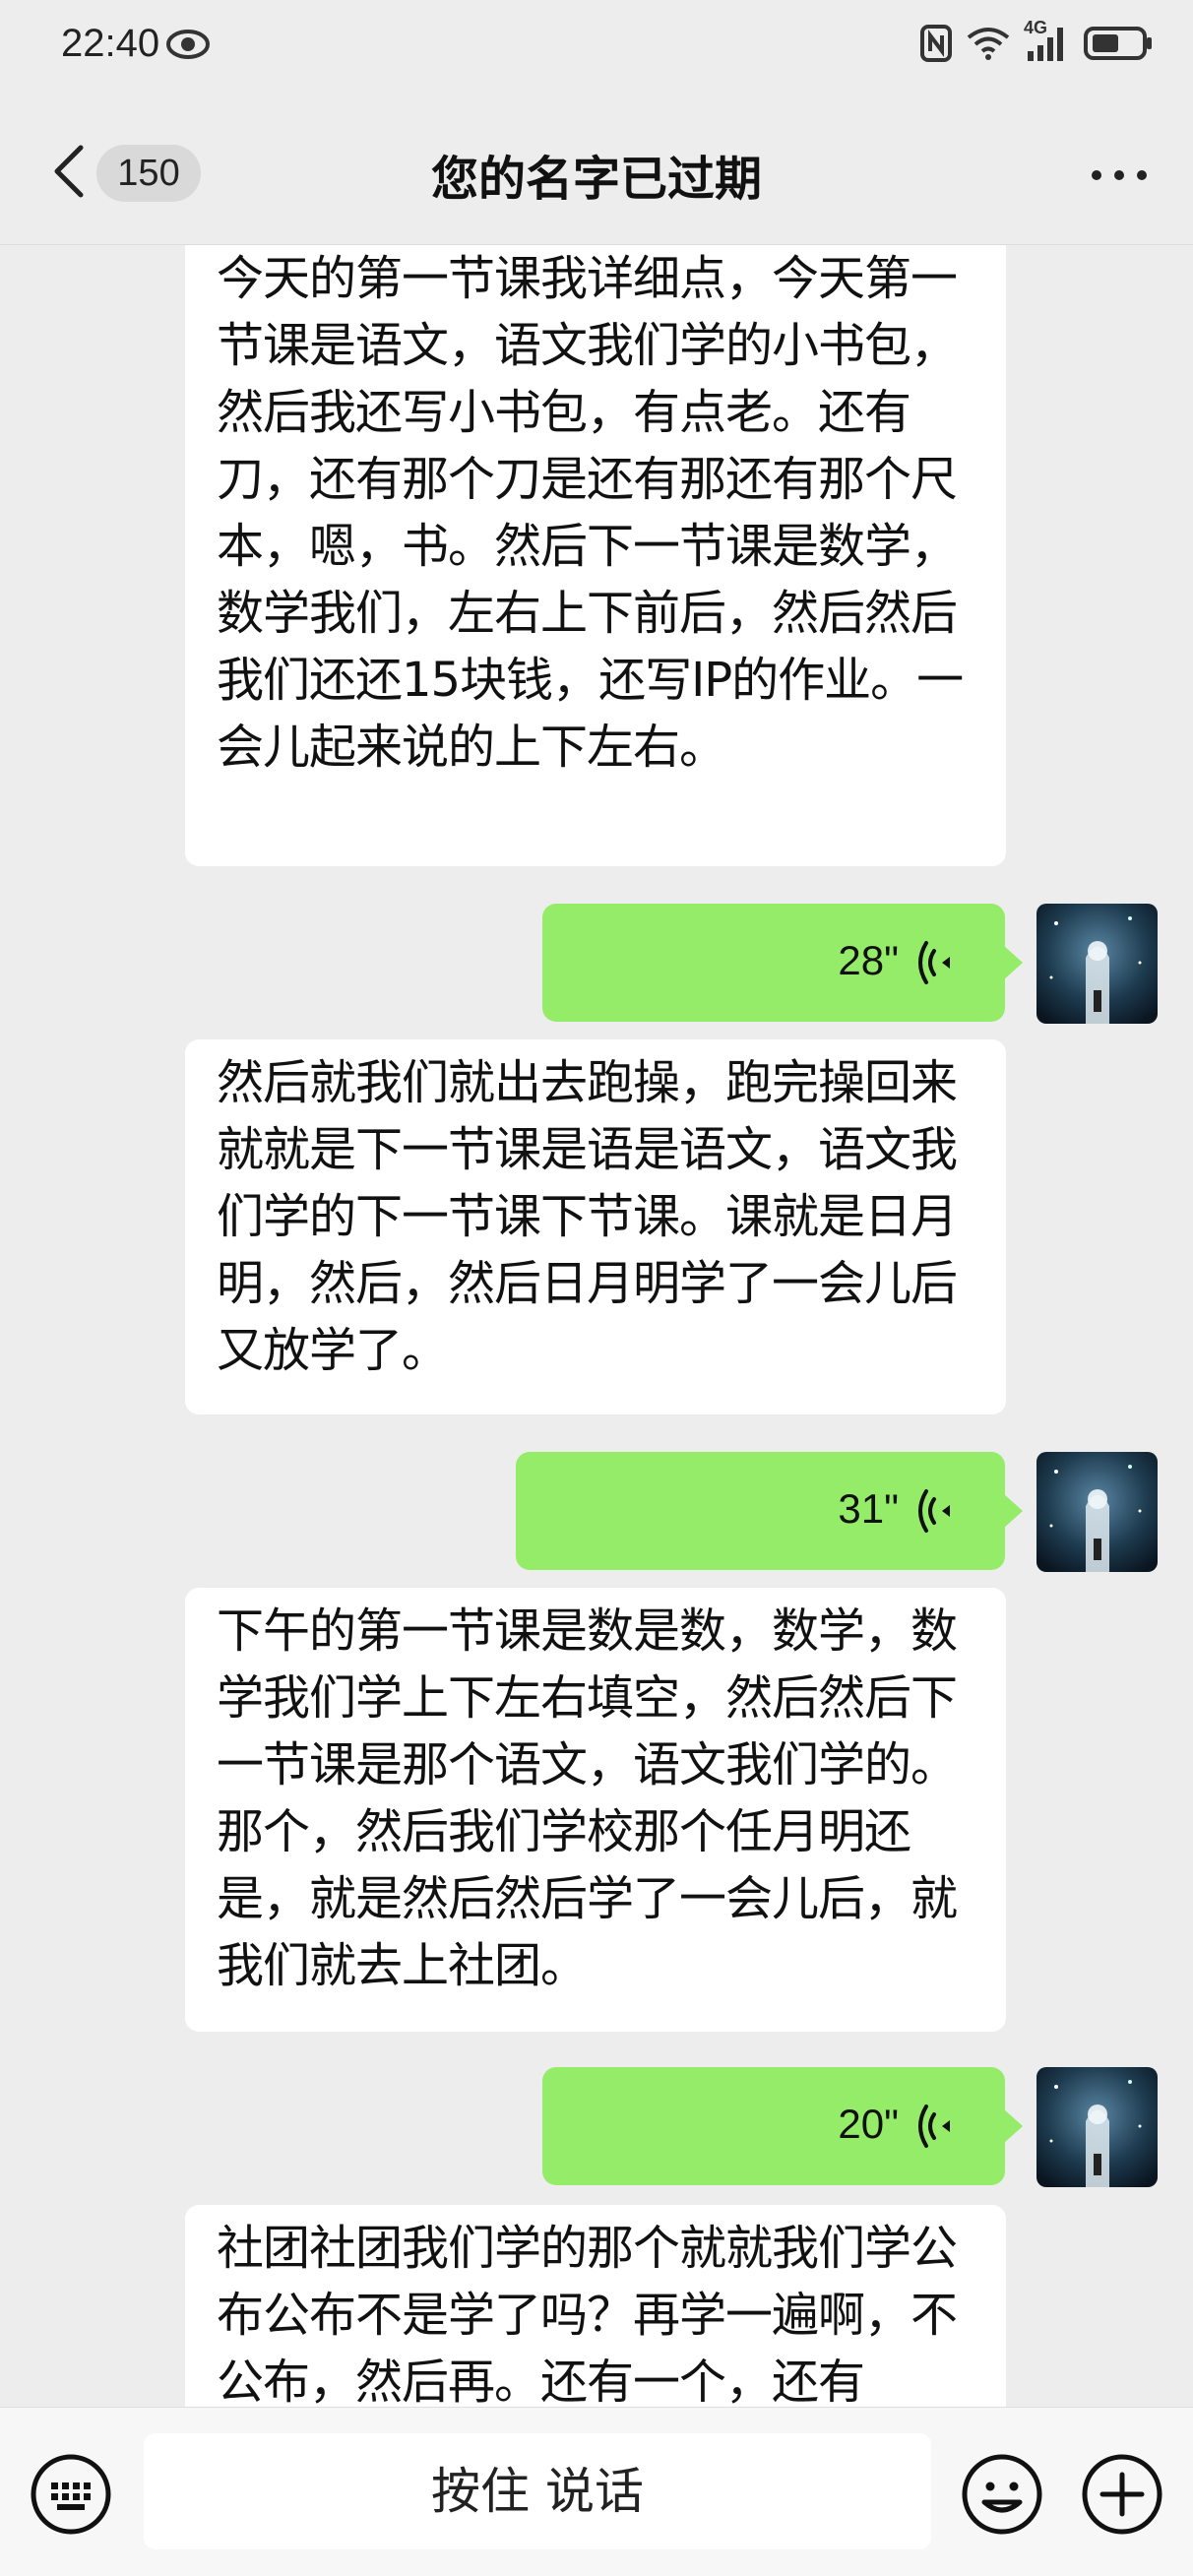  Describe the element at coordinates (1036, 27) in the screenshot. I see `network-type: 4G` at that location.